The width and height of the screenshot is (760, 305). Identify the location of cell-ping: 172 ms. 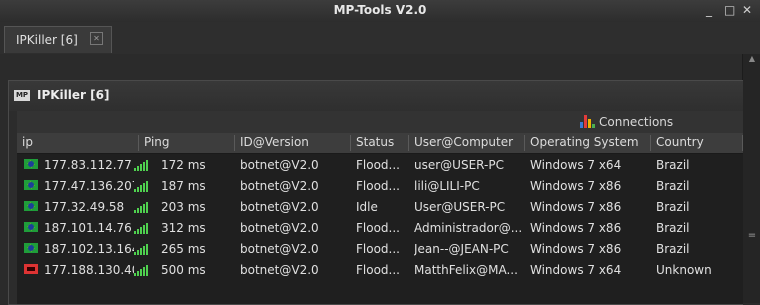
(183, 165).